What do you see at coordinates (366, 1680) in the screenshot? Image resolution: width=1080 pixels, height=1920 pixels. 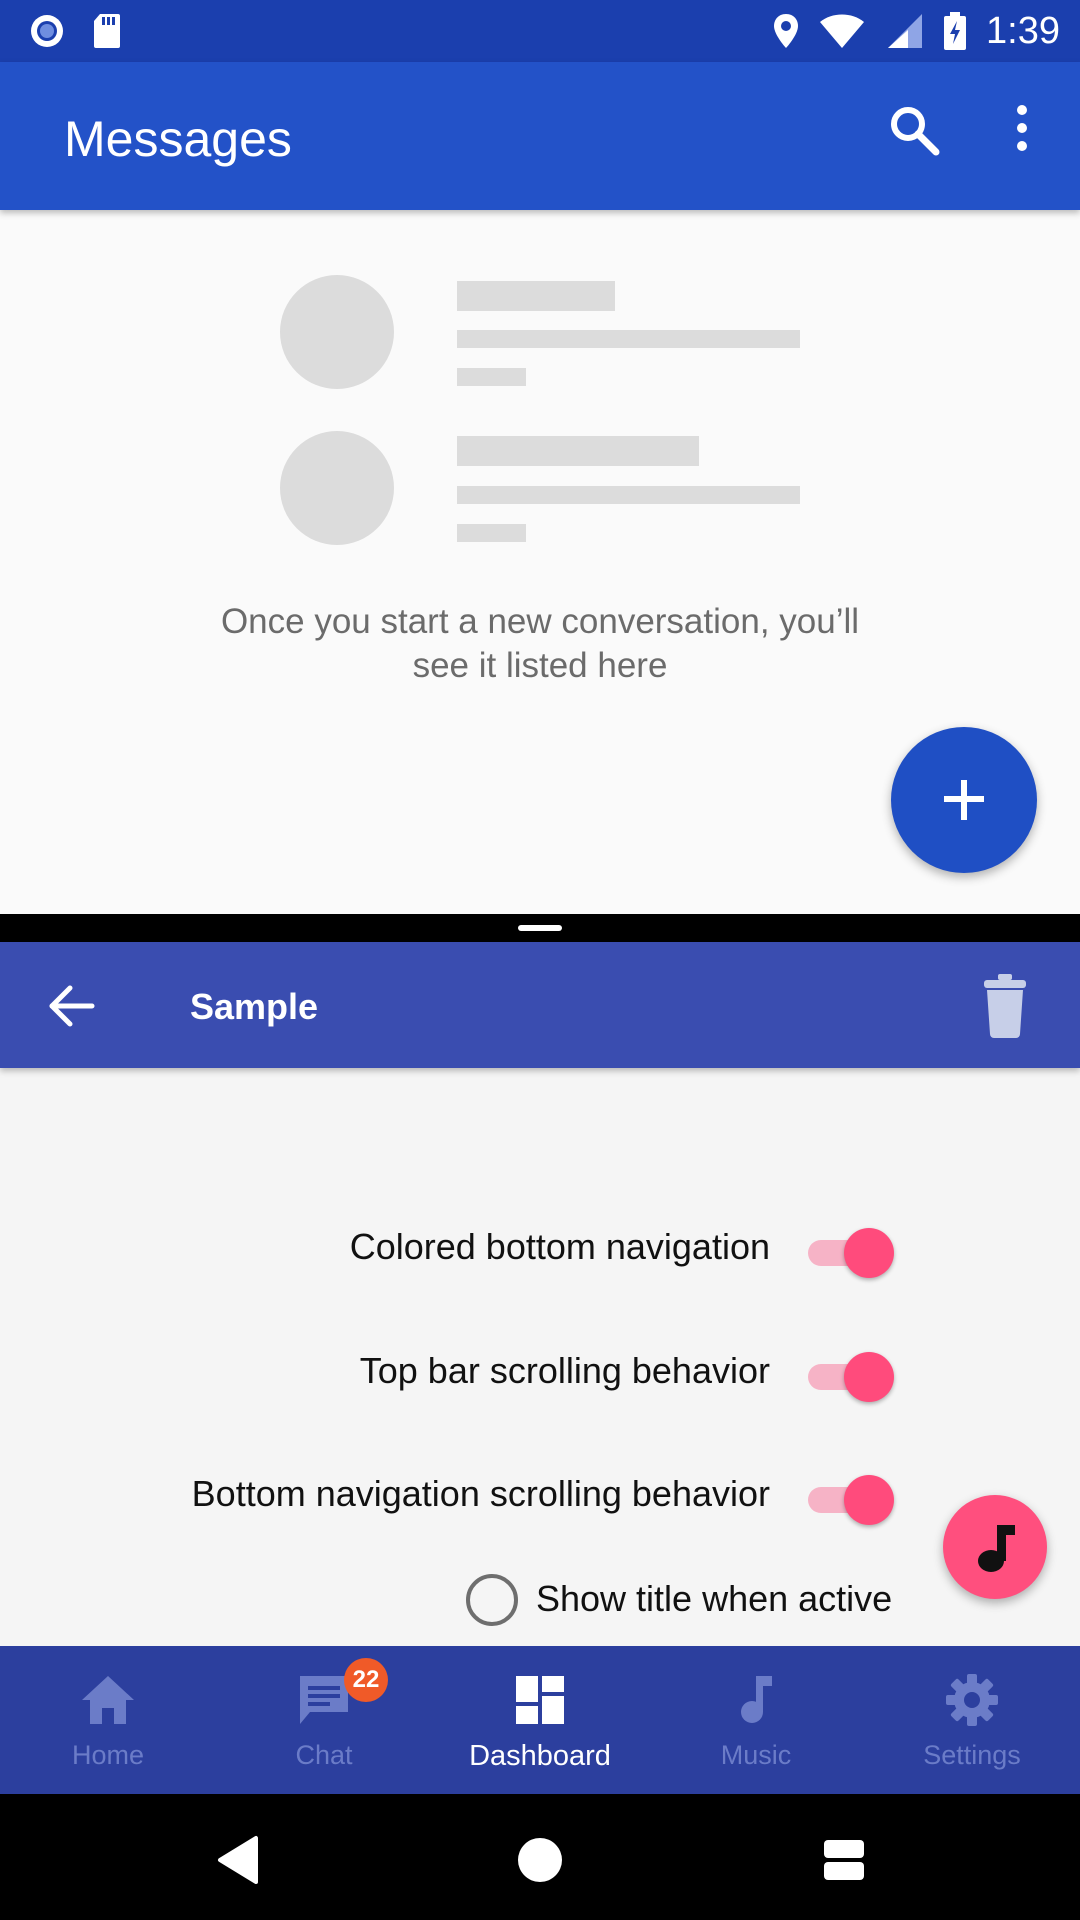 I see `unread-count-badge: 22` at bounding box center [366, 1680].